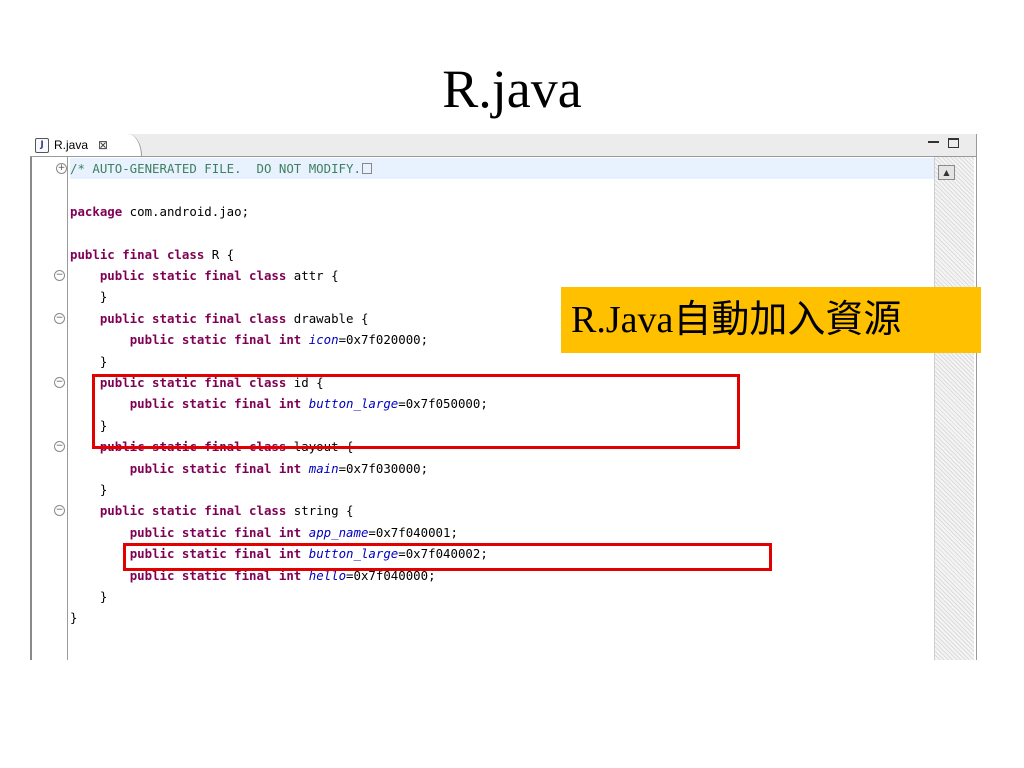 The image size is (1024, 768). Describe the element at coordinates (215, 168) in the screenshot. I see `code-comment: /* AUTO-GENERATED FILE. DO NOT MODIFY.` at that location.